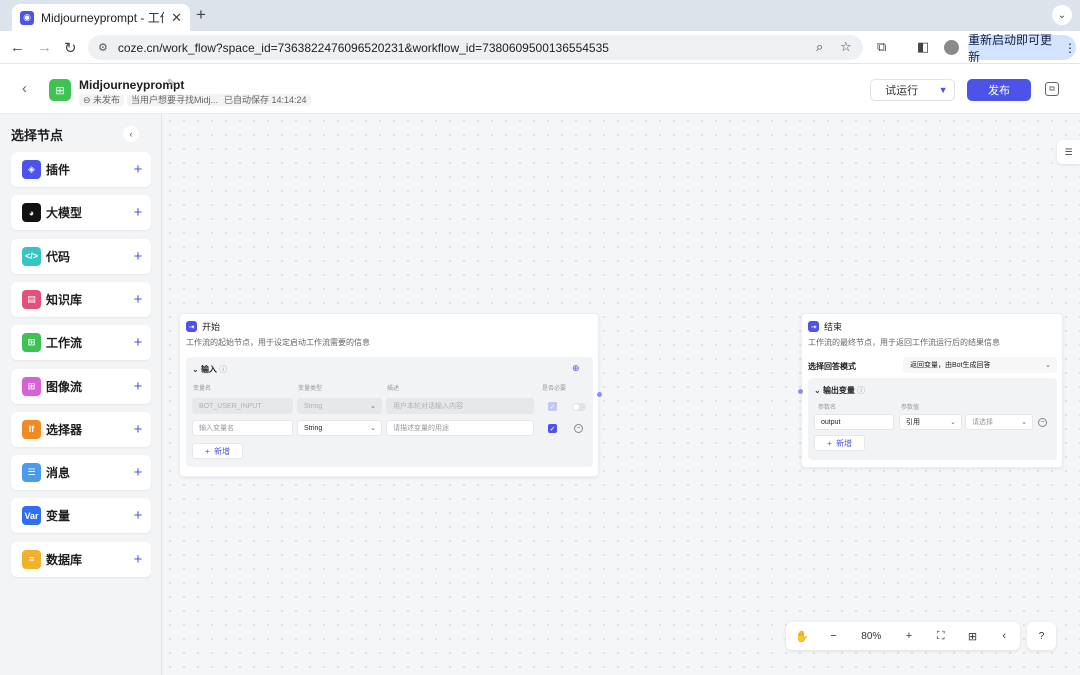 This screenshot has width=1080, height=675. I want to click on caret-down-icon: ▼, so click(943, 90).